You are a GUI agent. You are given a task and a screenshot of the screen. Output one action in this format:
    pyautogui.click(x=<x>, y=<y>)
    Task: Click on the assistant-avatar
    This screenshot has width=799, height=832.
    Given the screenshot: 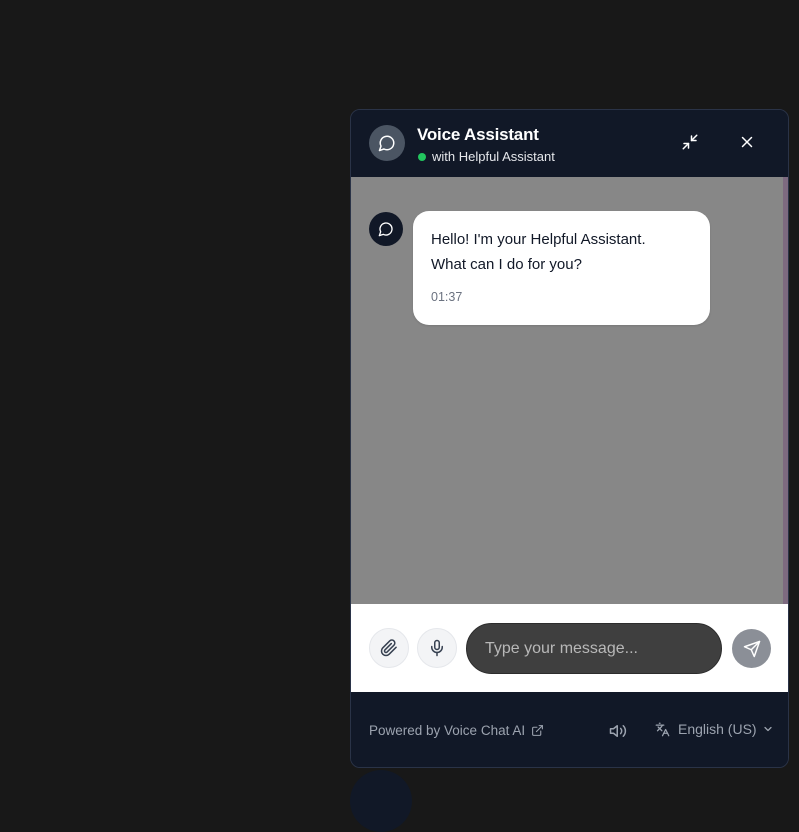 What is the action you would take?
    pyautogui.click(x=387, y=143)
    